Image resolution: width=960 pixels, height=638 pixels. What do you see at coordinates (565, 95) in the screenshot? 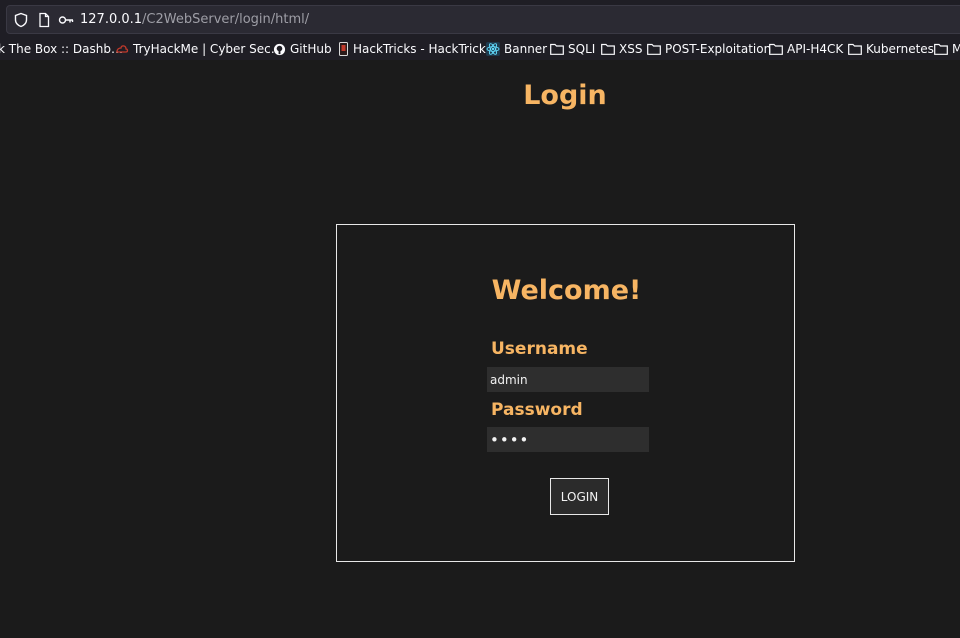
I see `page-title: Login` at bounding box center [565, 95].